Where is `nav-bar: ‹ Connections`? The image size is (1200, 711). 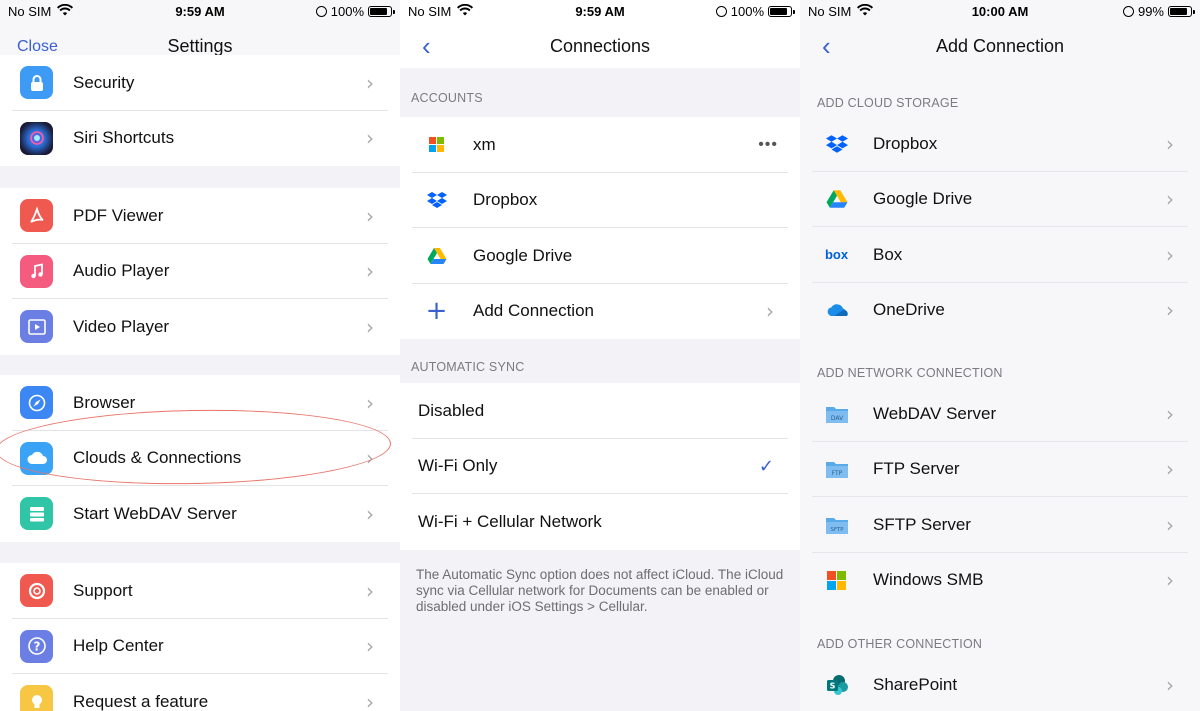
nav-bar: ‹ Connections is located at coordinates (600, 46).